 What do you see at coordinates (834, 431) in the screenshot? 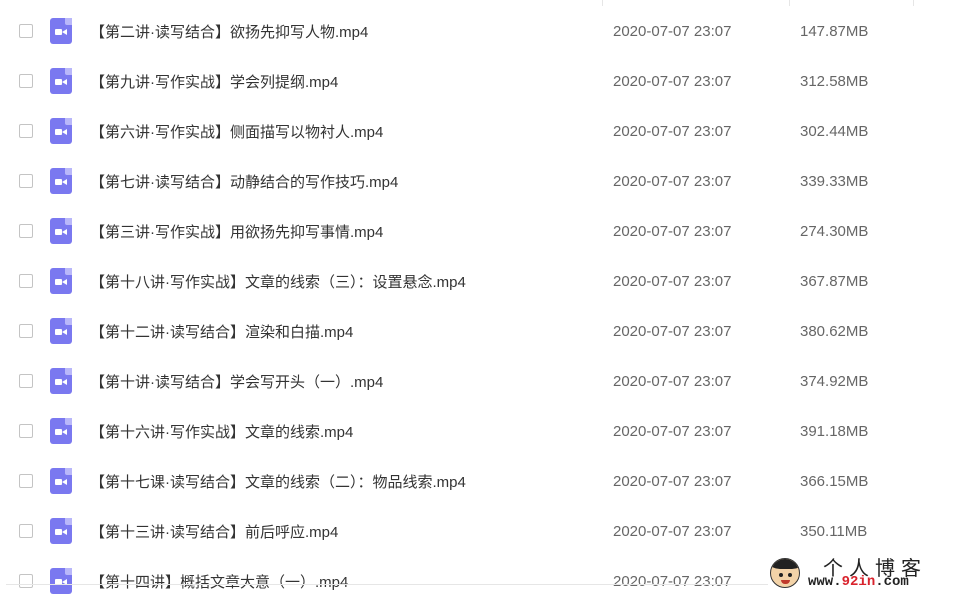
I see `file-size: 391.18MB` at bounding box center [834, 431].